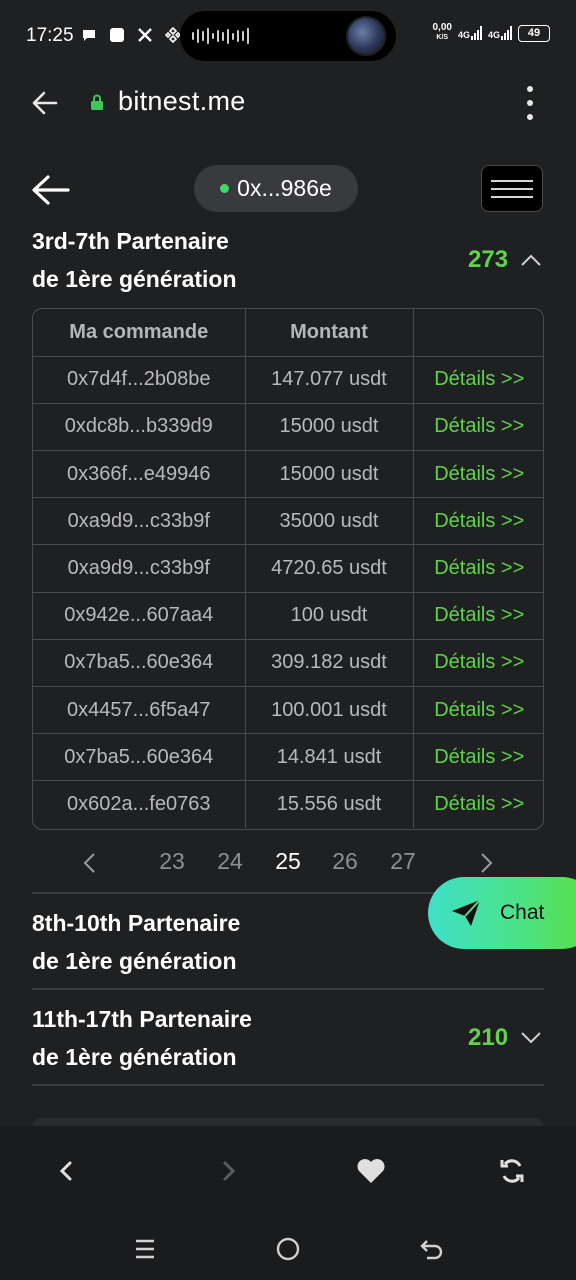 This screenshot has height=1280, width=576. Describe the element at coordinates (442, 27) in the screenshot. I see `network-speed-value: 0,00` at that location.